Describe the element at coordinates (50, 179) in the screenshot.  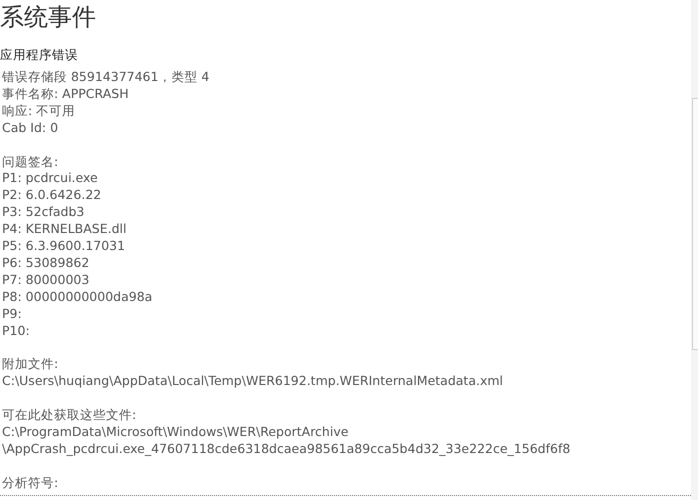
I see `detail-line: P1: pcdrcui.exe` at that location.